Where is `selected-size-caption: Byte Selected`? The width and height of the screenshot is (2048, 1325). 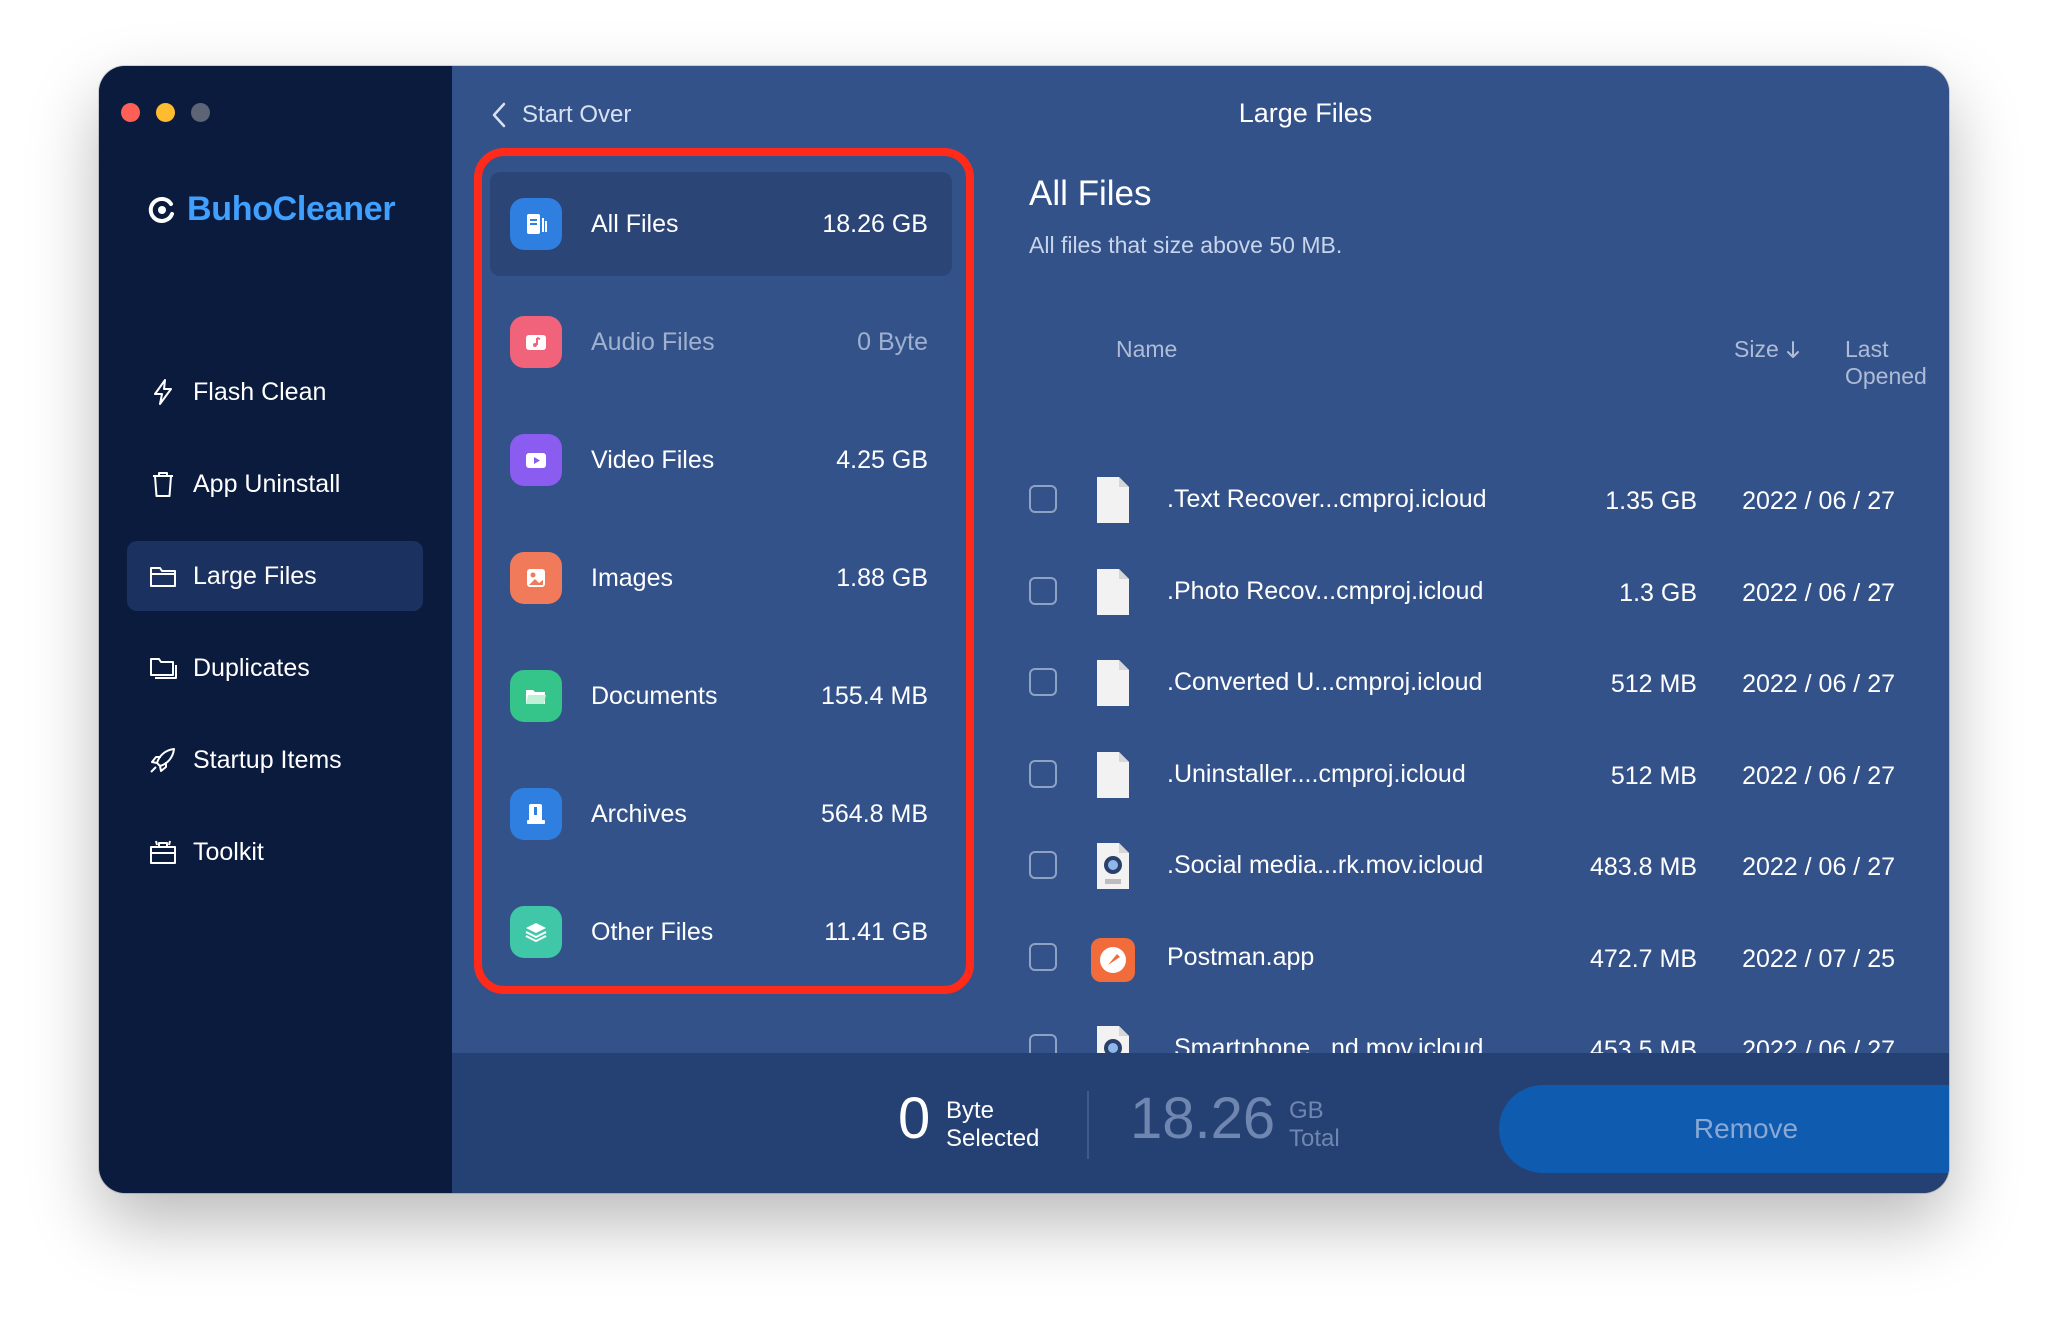 selected-size-caption: Byte Selected is located at coordinates (992, 1125).